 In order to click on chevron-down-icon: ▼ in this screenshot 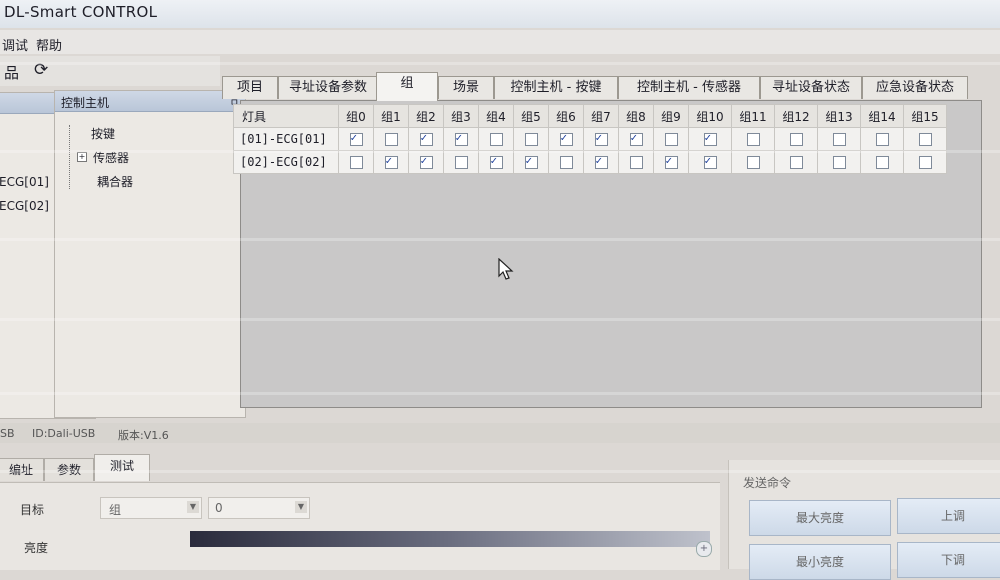, I will do `click(193, 507)`.